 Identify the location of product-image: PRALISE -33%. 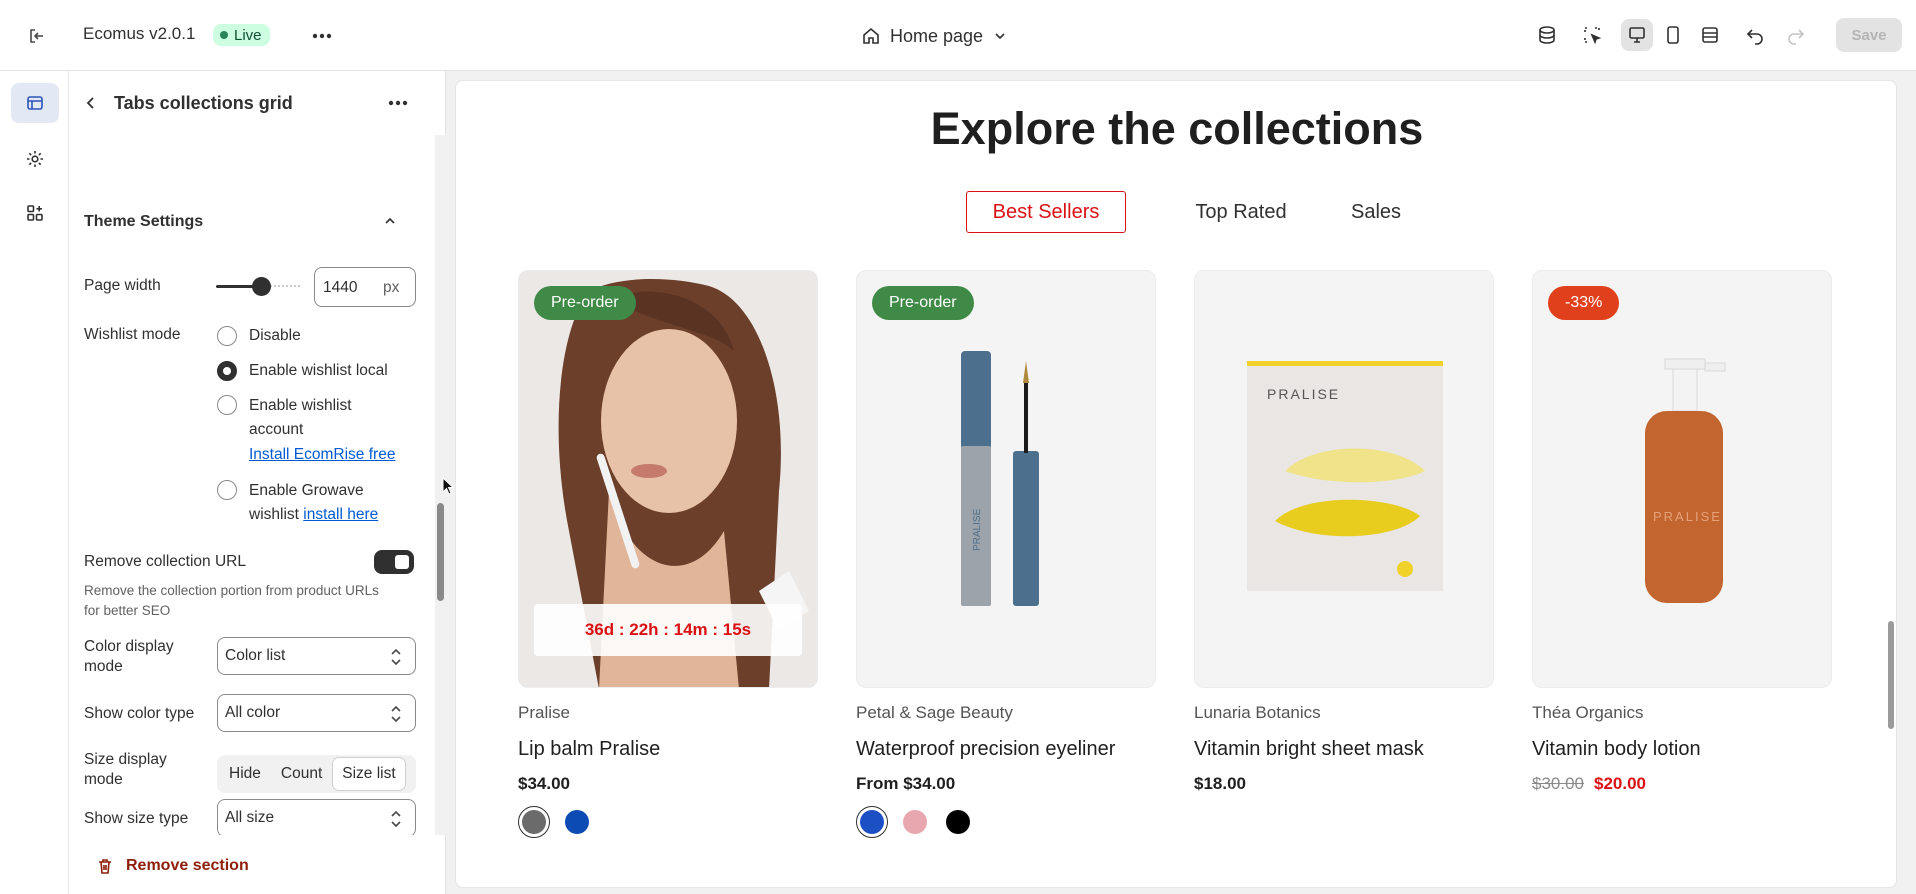
(1682, 479).